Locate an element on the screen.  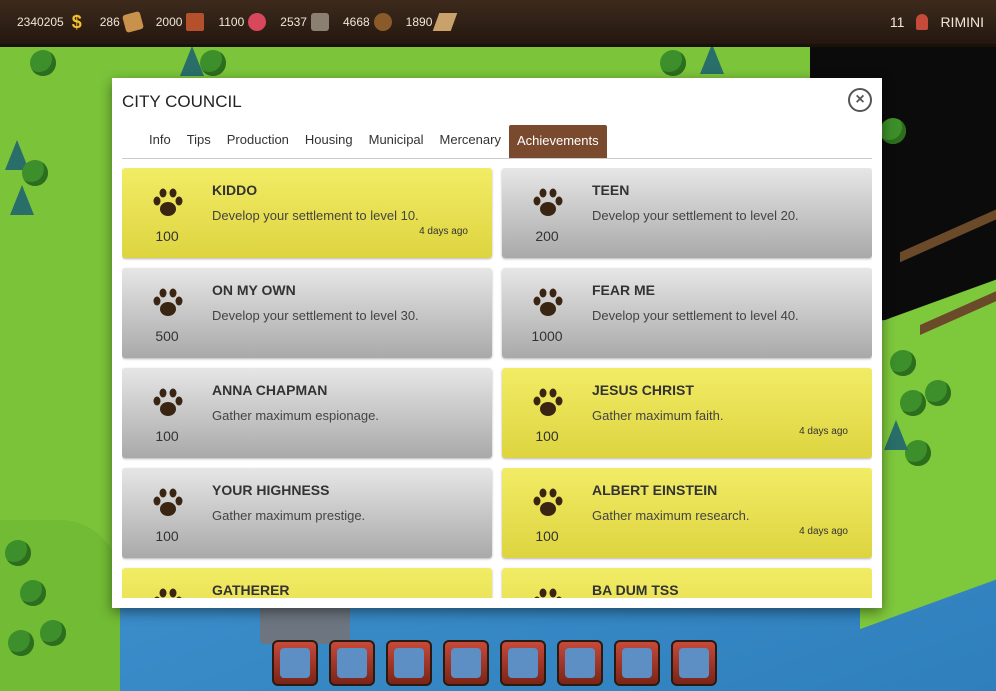
tab-municipal: Municipal is located at coordinates (396, 141).